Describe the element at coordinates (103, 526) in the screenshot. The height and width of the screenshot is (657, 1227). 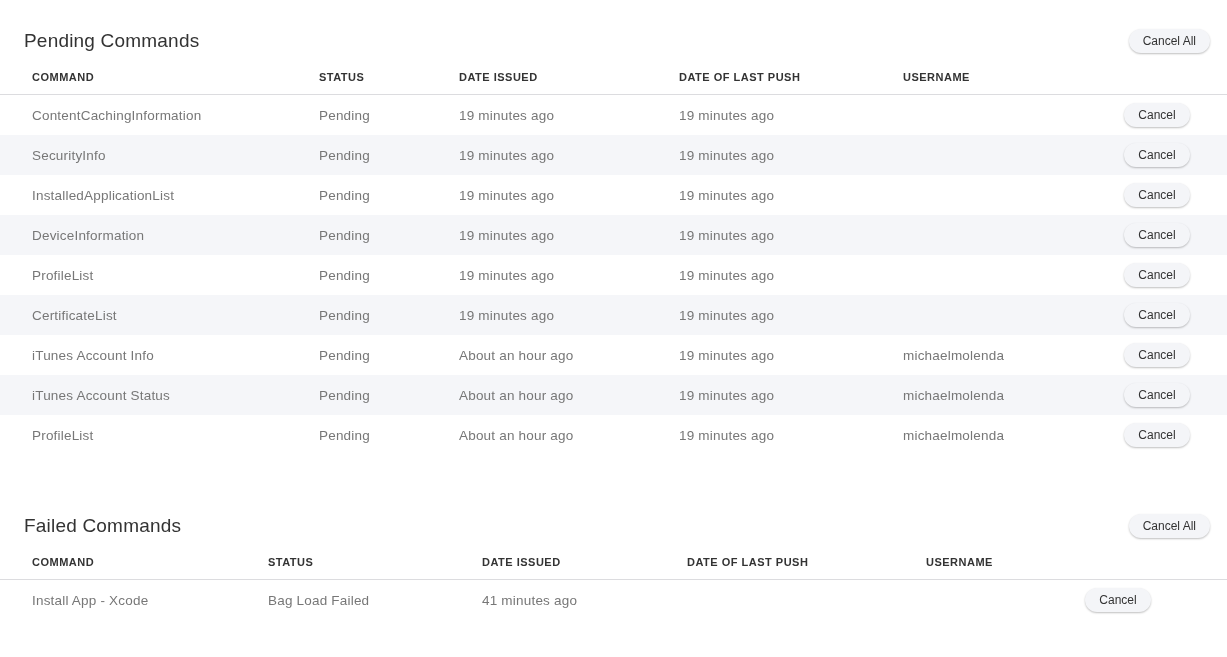
I see `section-title: Failed Commands` at that location.